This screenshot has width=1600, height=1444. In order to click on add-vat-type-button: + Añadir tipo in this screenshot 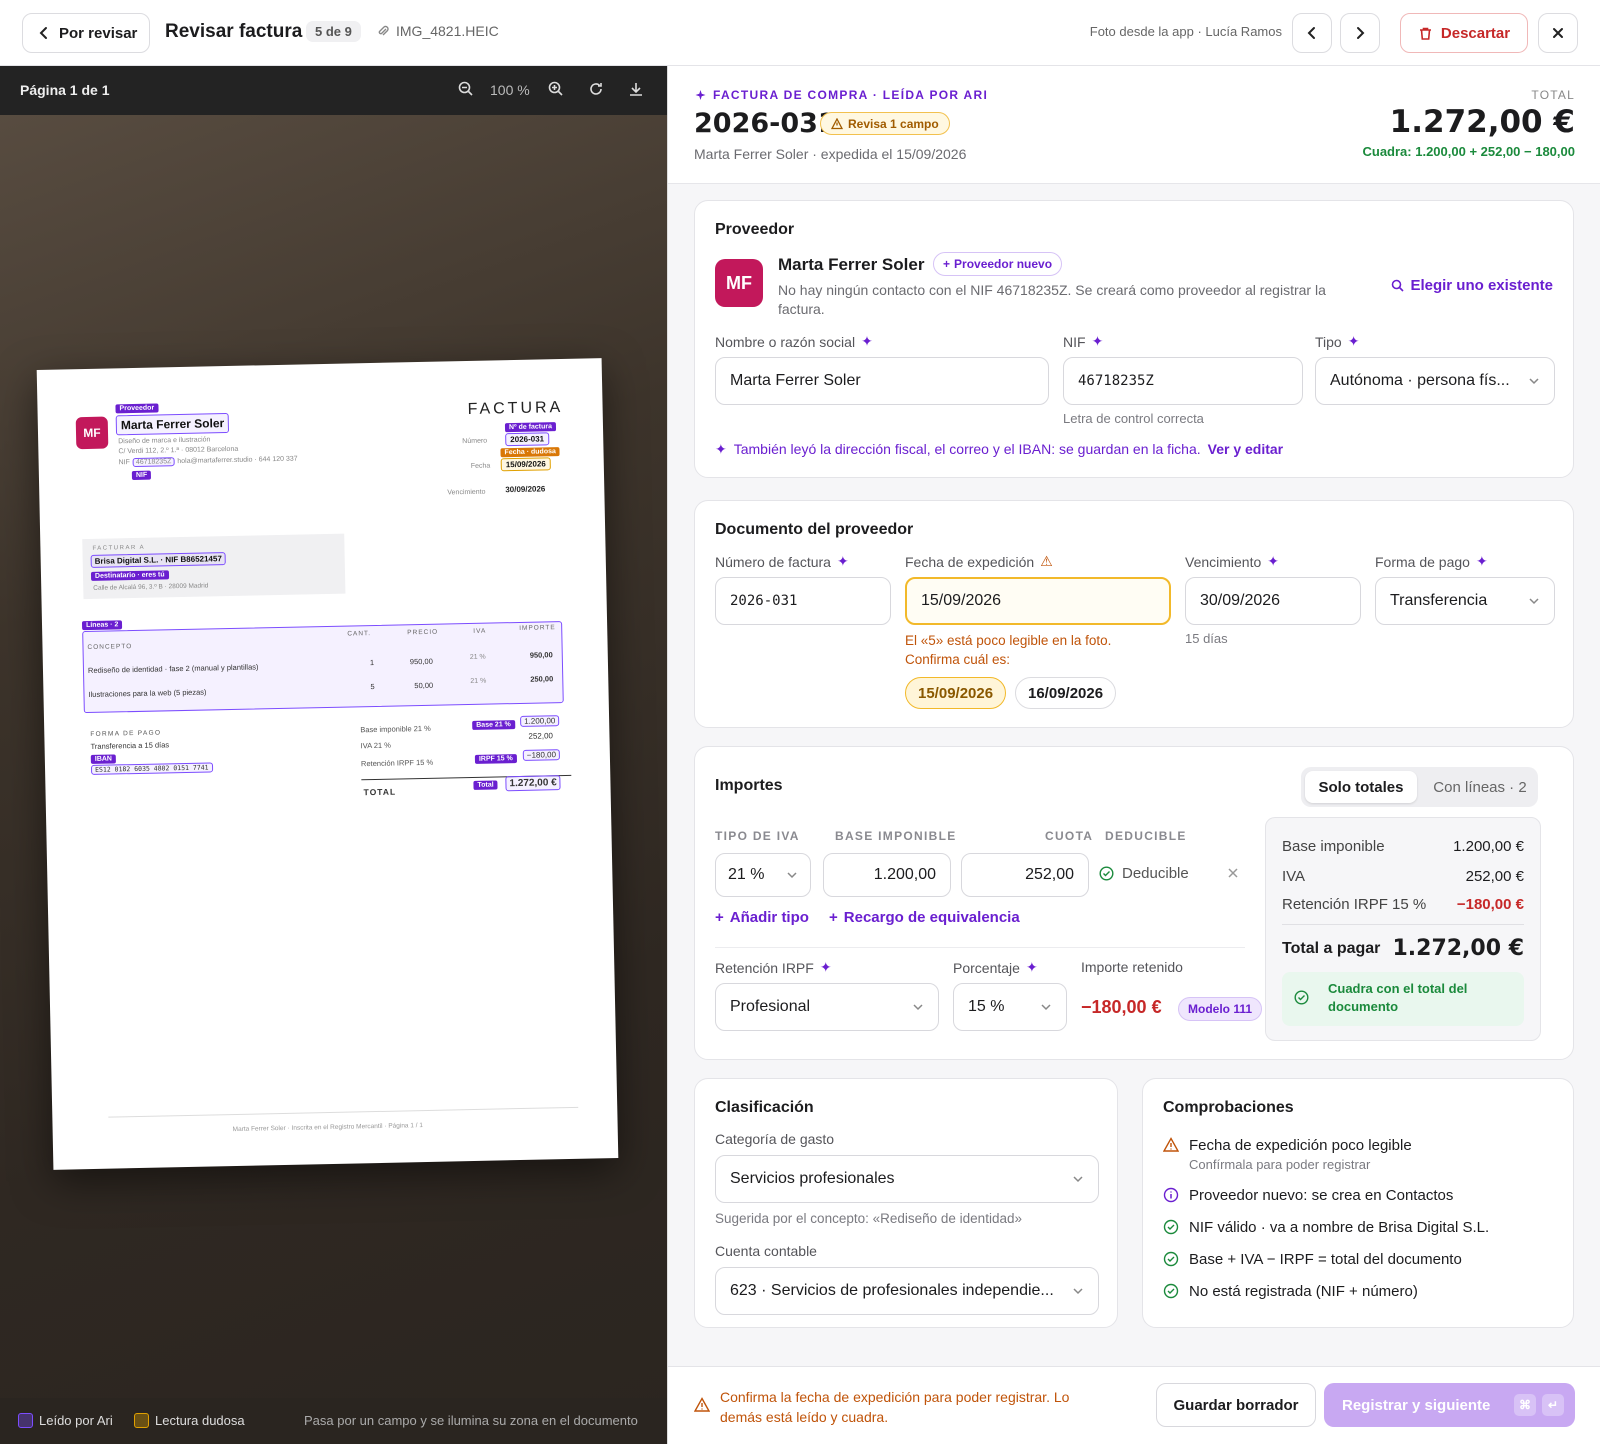, I will do `click(762, 917)`.